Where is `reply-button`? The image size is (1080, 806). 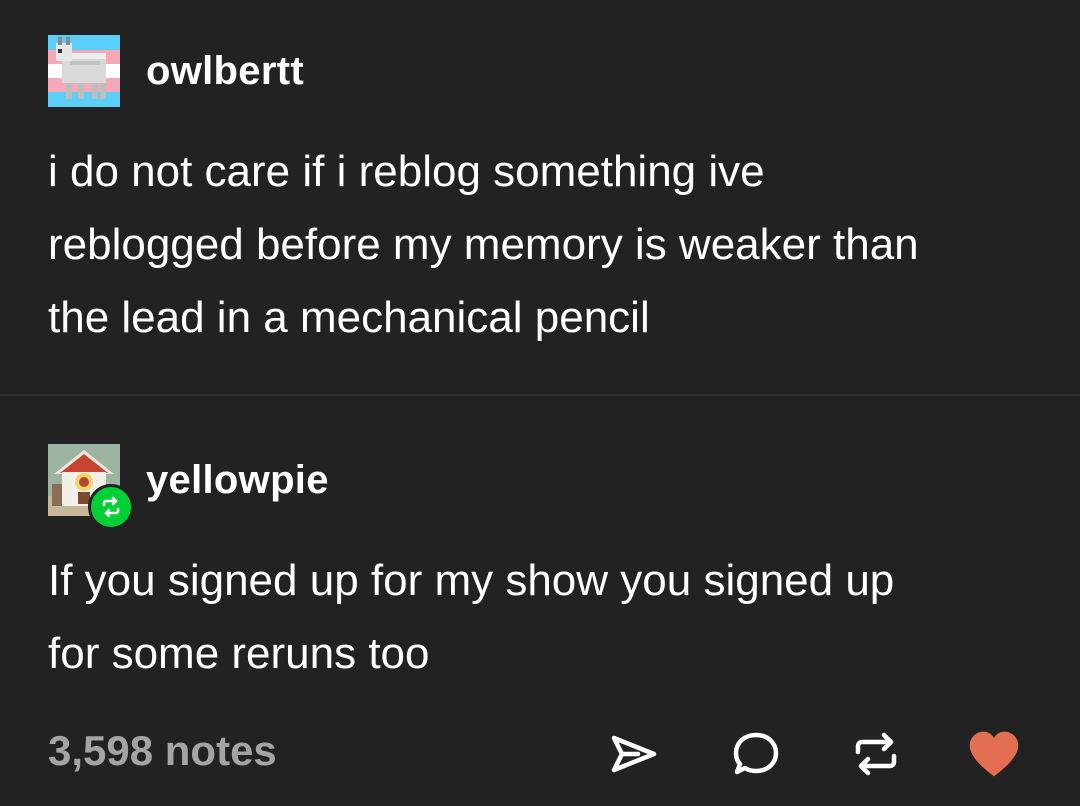
reply-button is located at coordinates (756, 754).